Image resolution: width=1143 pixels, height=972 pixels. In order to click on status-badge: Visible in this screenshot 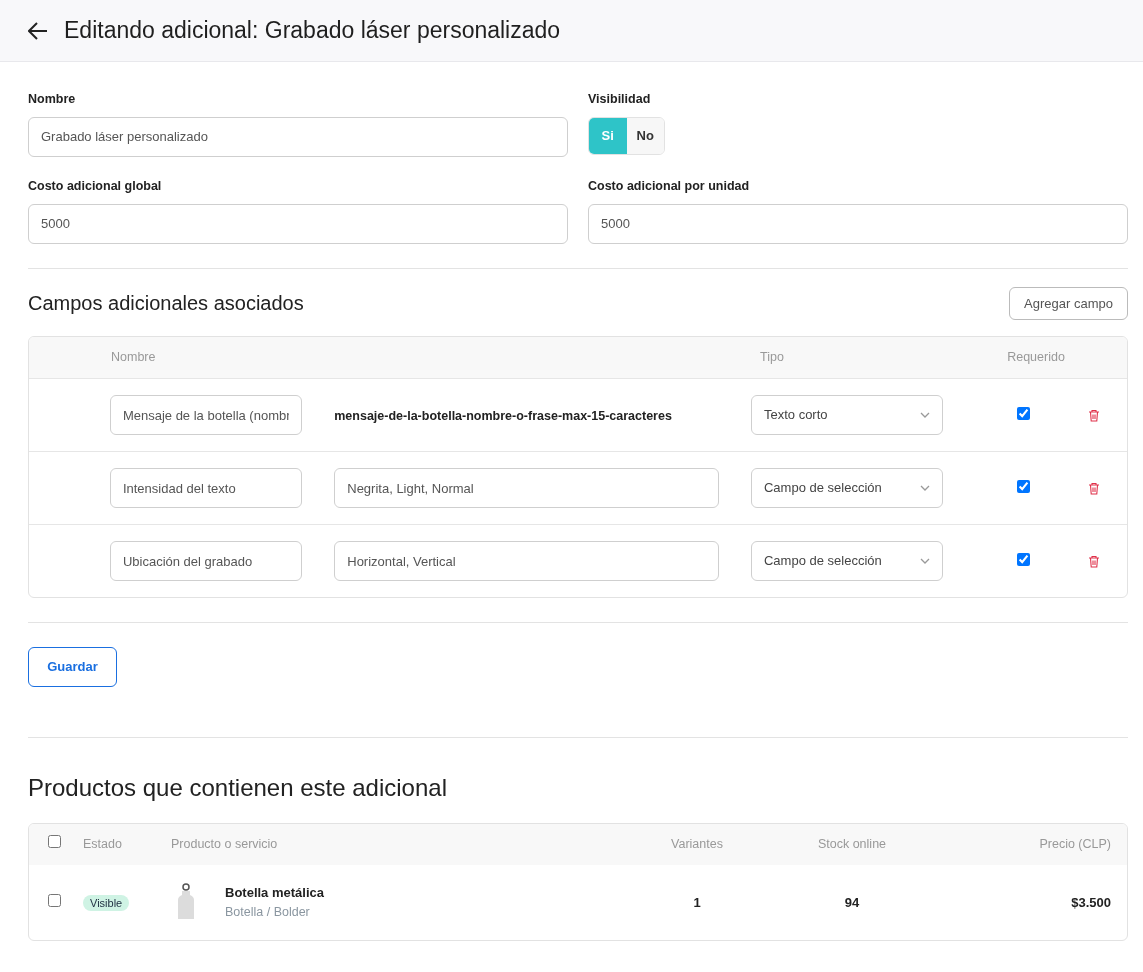, I will do `click(106, 902)`.